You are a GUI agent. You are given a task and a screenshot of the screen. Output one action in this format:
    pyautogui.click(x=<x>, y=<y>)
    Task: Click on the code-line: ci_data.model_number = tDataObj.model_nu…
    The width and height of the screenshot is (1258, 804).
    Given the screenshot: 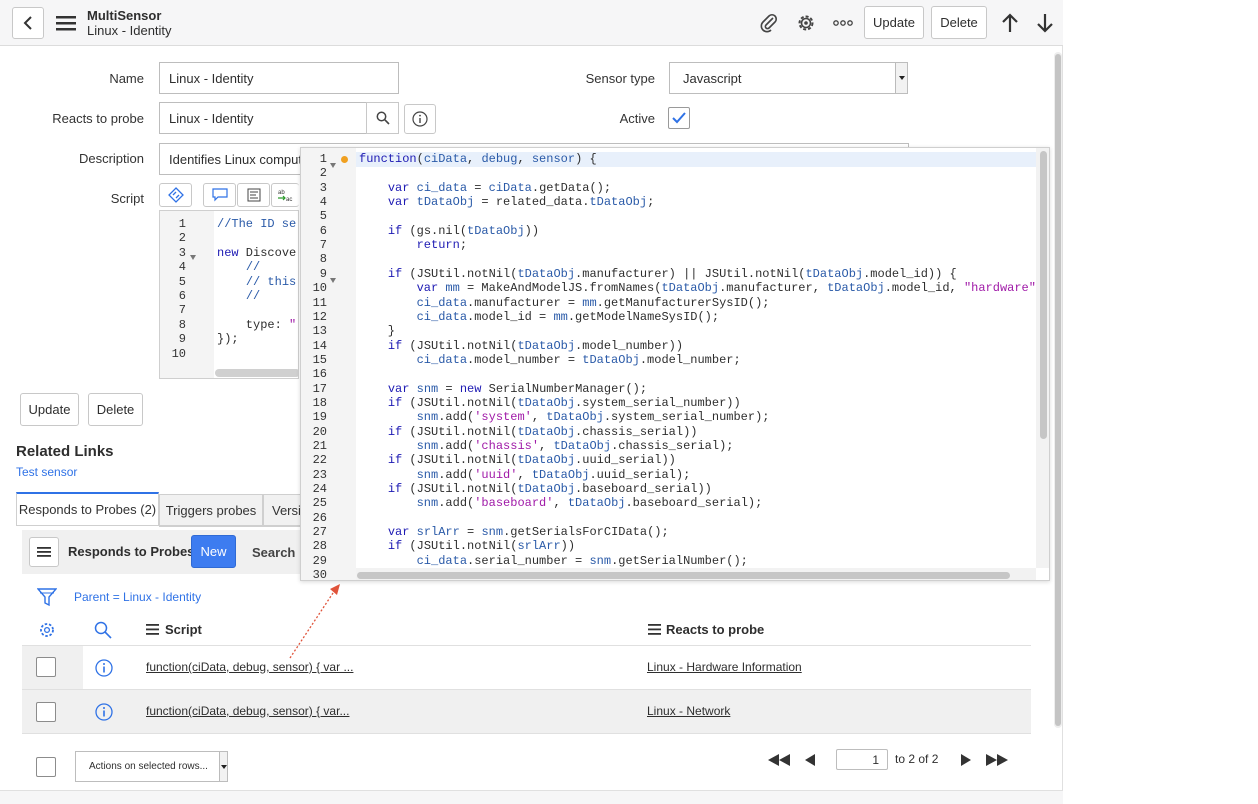 What is the action you would take?
    pyautogui.click(x=578, y=359)
    